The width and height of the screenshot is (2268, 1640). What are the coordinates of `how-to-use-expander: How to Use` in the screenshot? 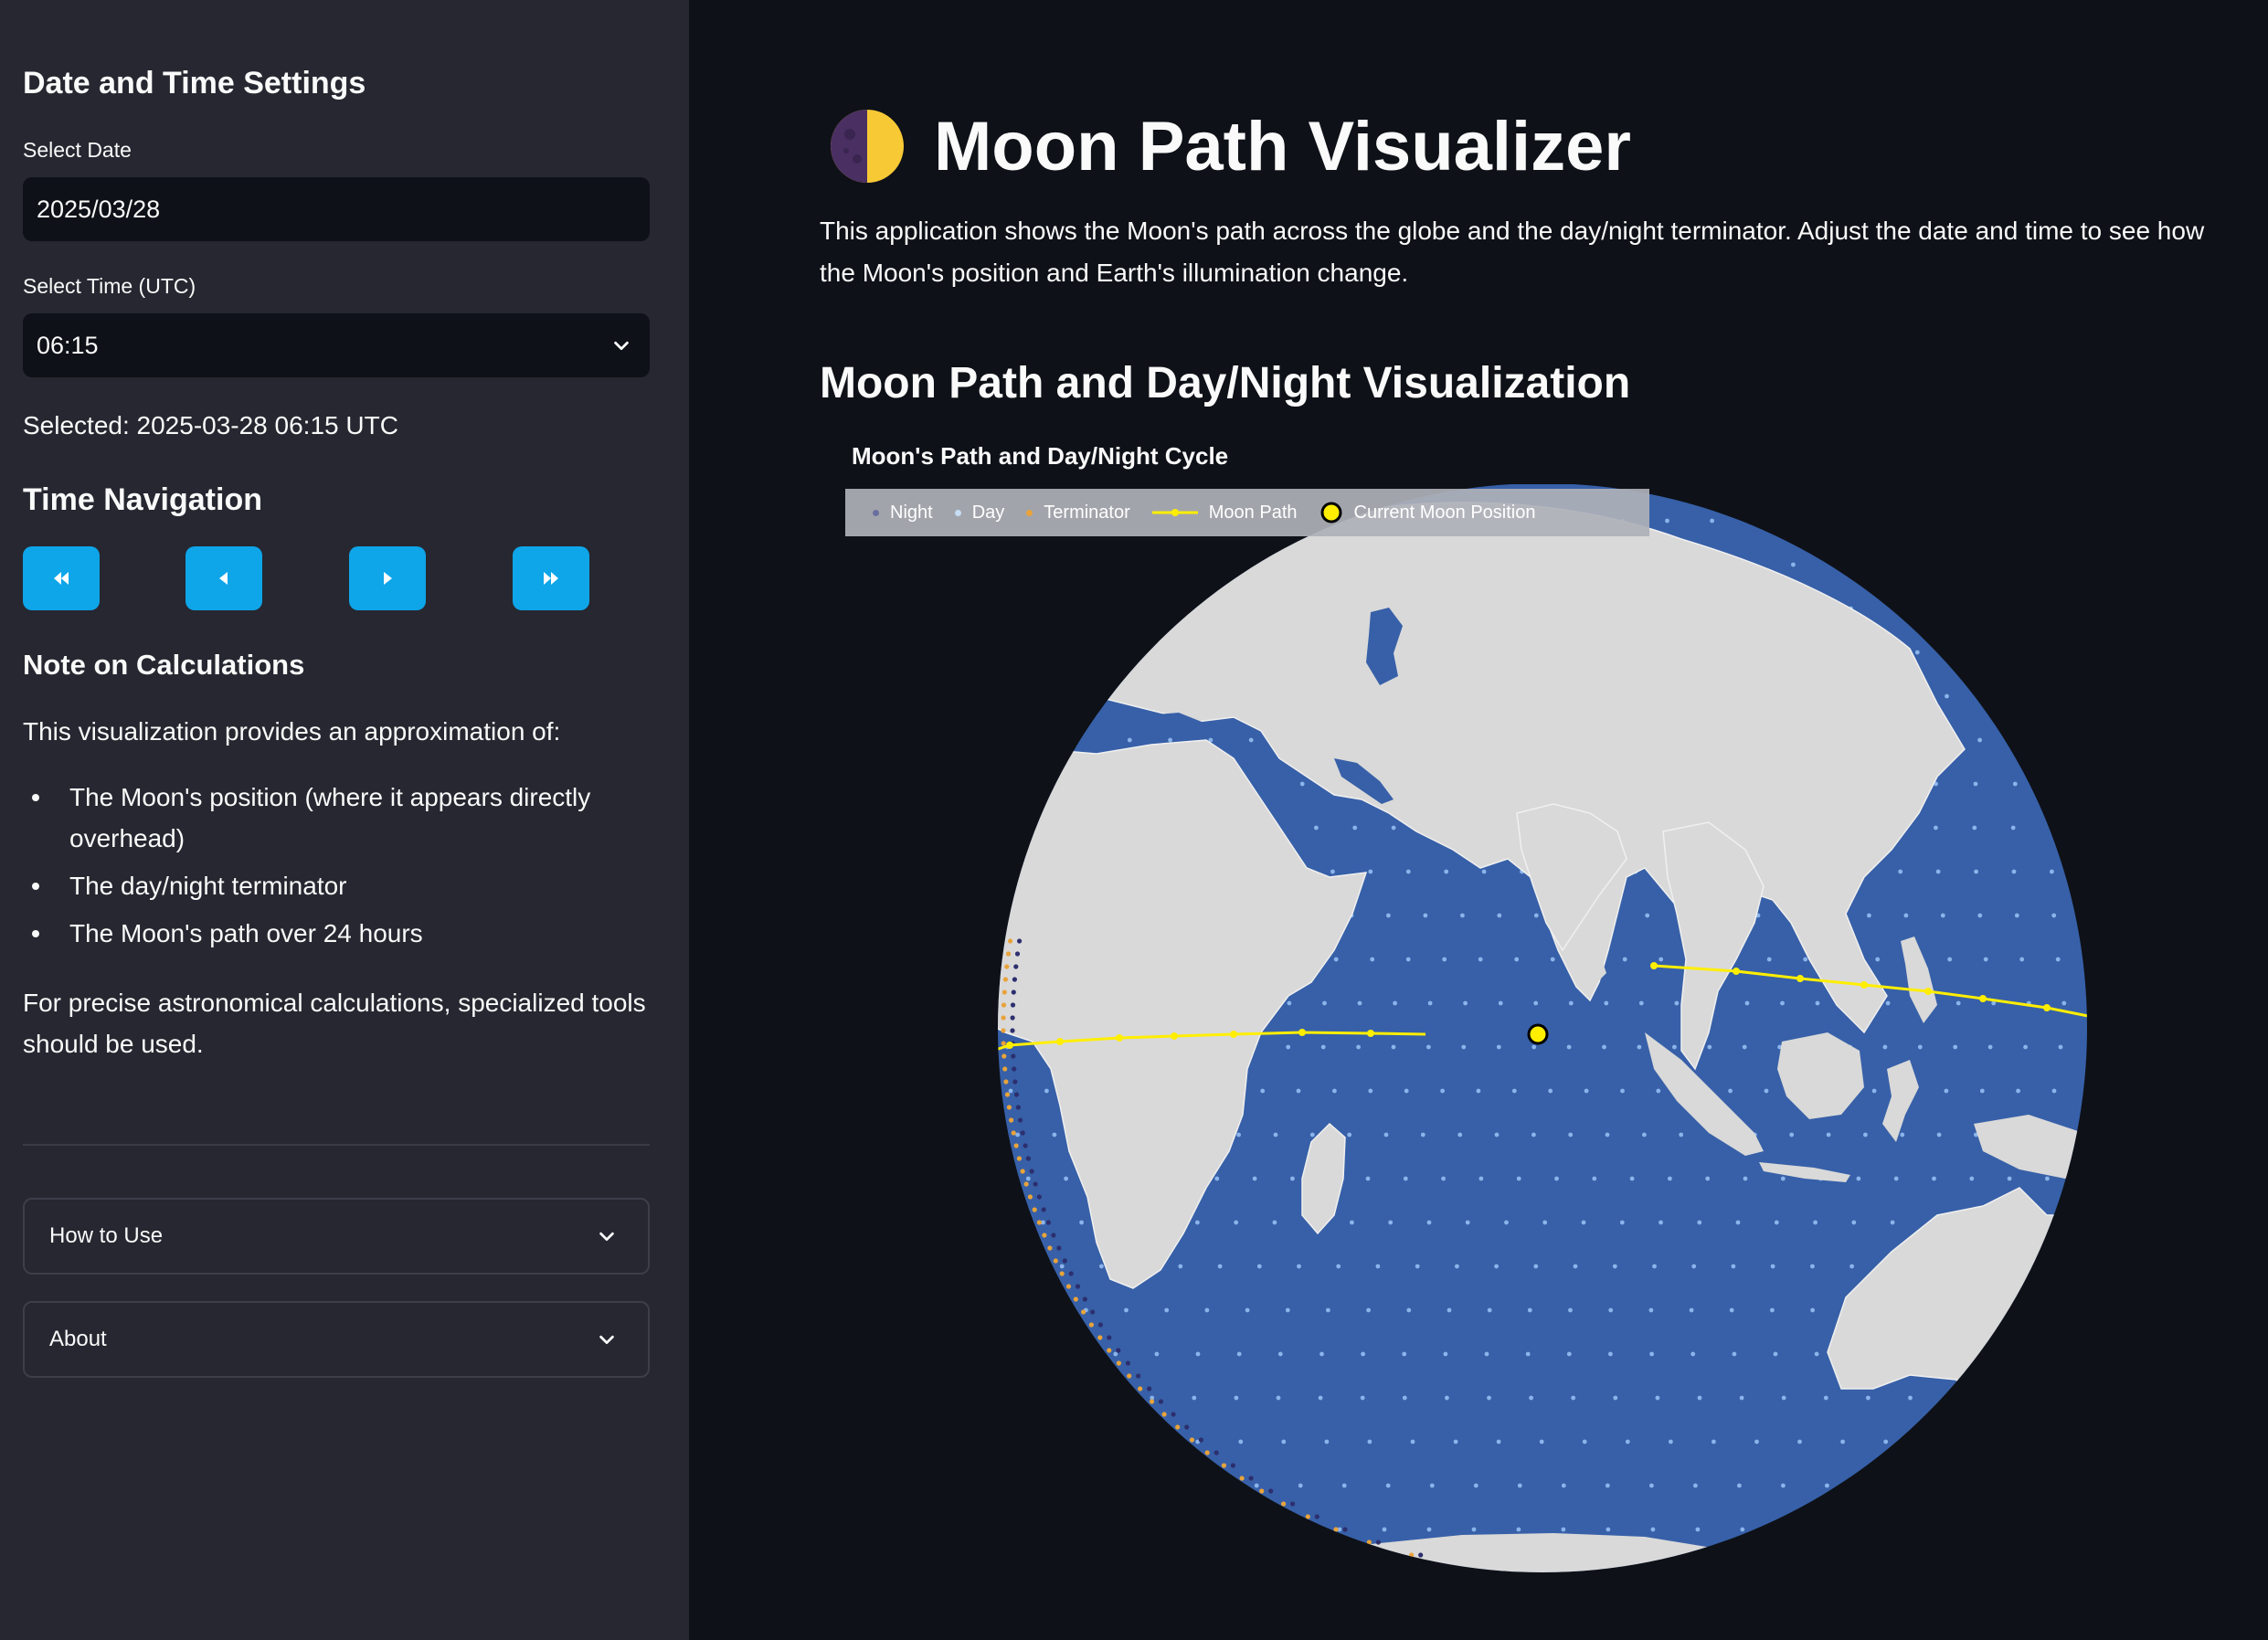 It's located at (336, 1236).